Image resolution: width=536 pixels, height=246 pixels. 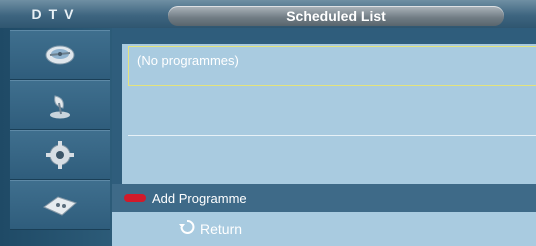 I want to click on sidebar-item-sound, so click(x=60, y=105).